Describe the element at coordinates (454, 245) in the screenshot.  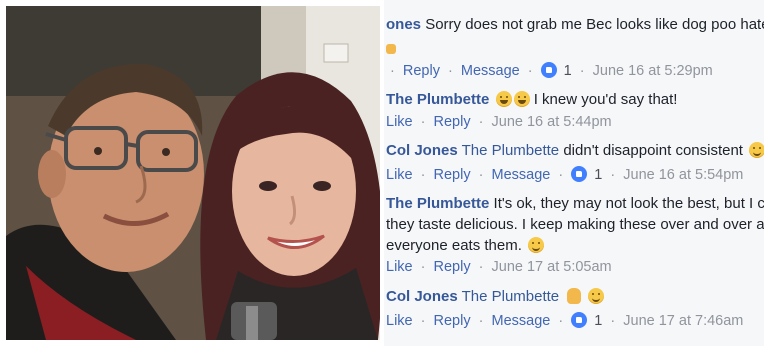
I see `comment-text-line-3: everyone eats them.` at that location.